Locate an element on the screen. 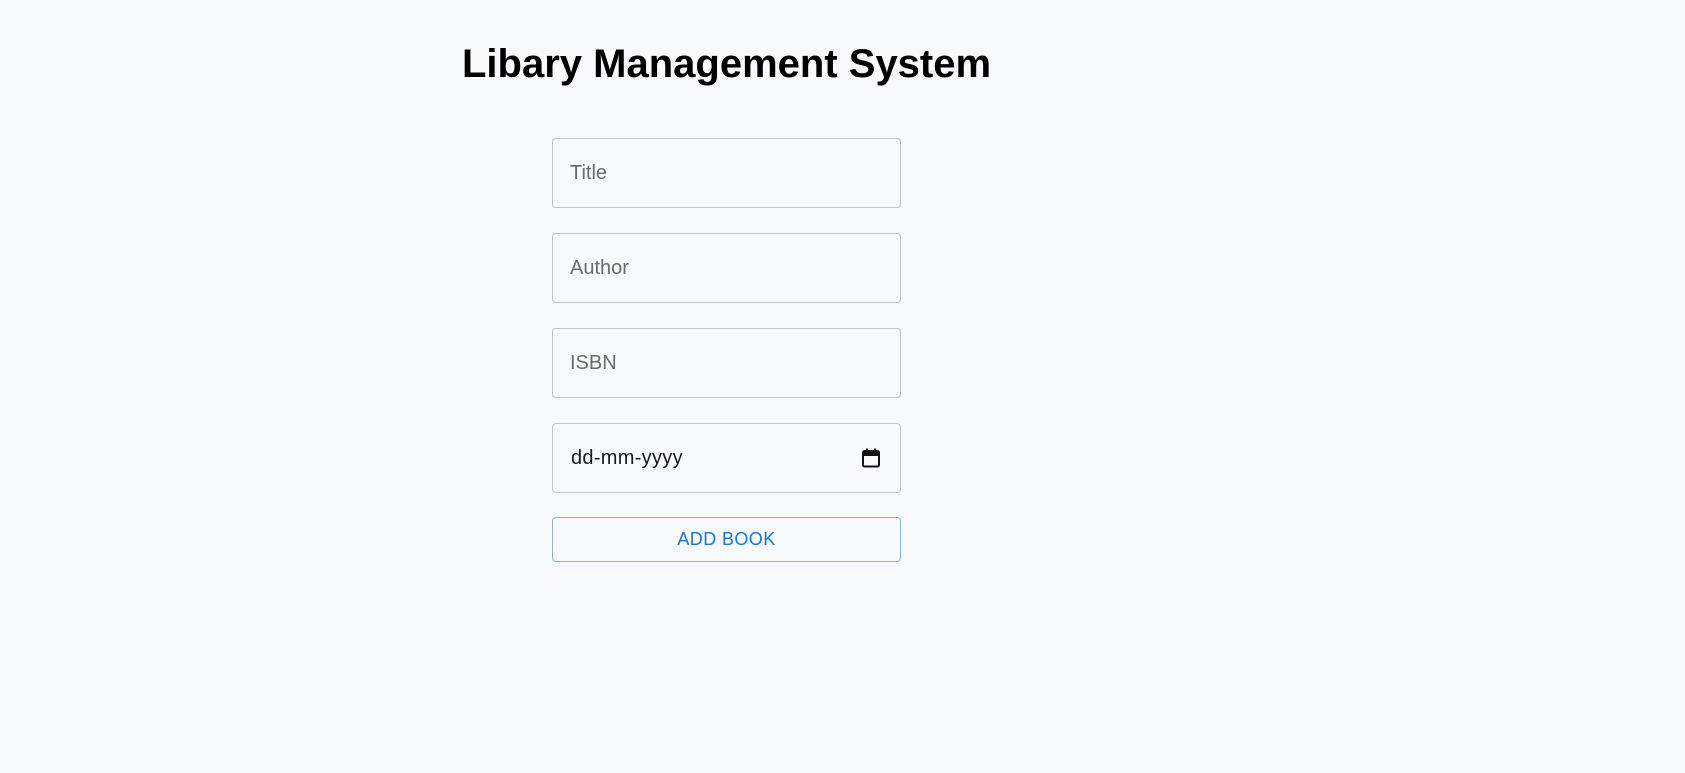 This screenshot has width=1685, height=773. author-field is located at coordinates (726, 268).